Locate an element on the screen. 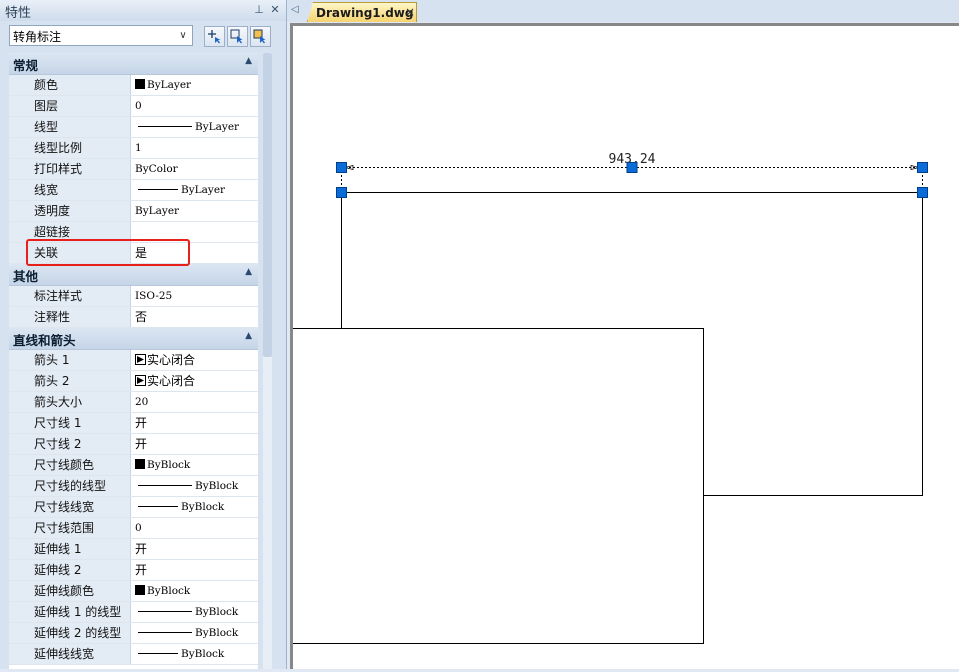 This screenshot has width=959, height=672. property-row: 箭头 2 实心闭合 is located at coordinates (133, 381).